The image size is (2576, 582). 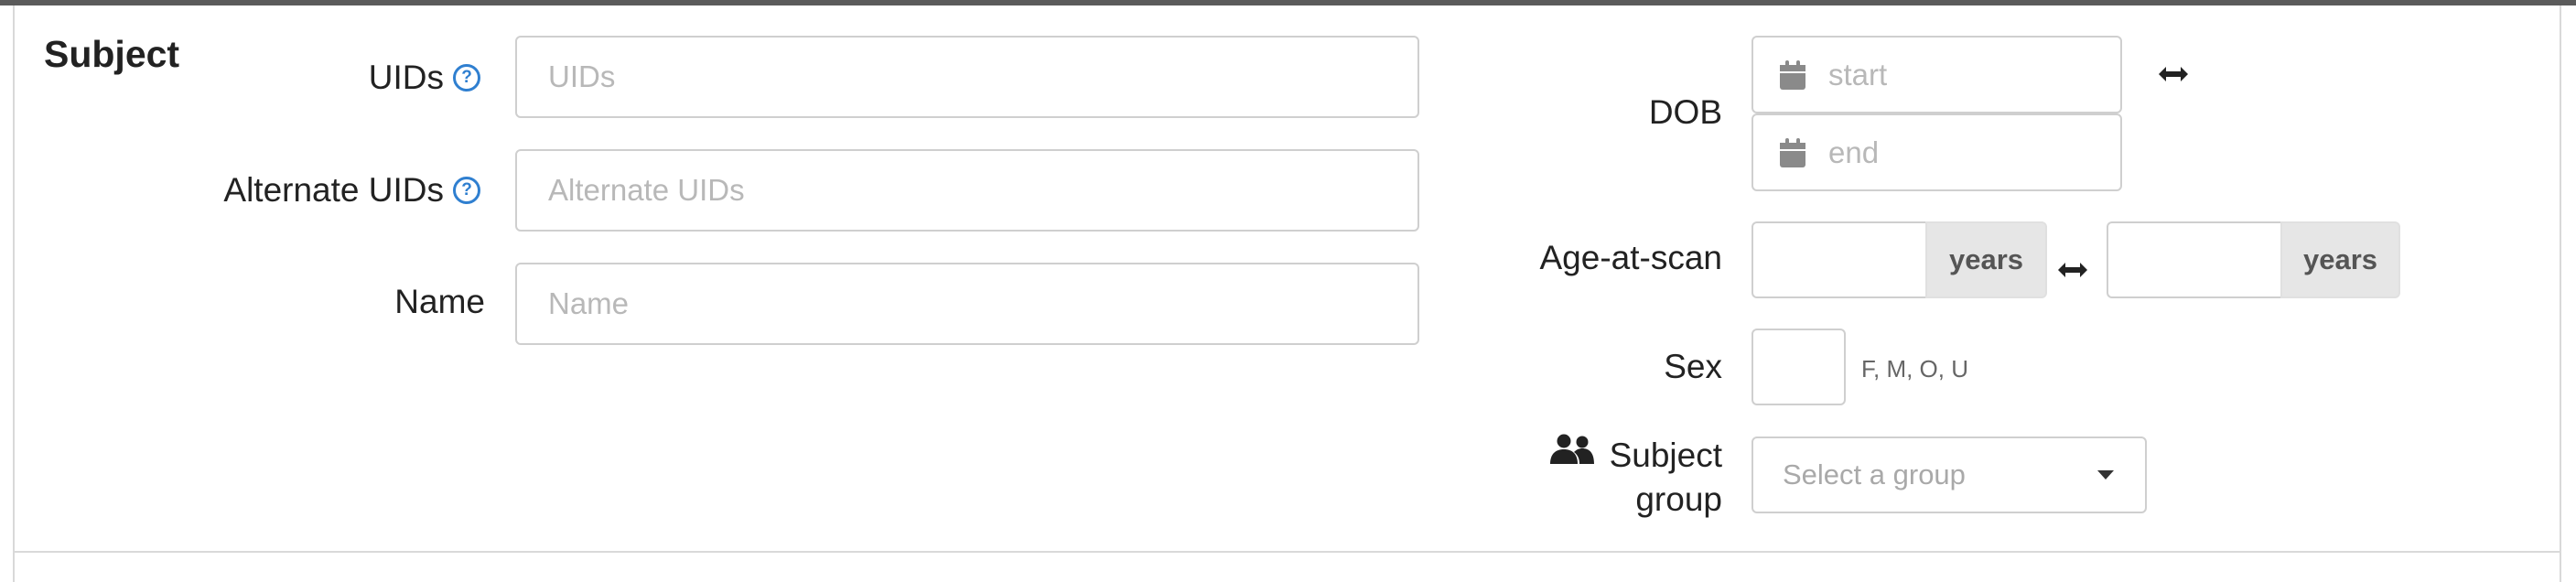 What do you see at coordinates (2193, 259) in the screenshot?
I see `age-max-input` at bounding box center [2193, 259].